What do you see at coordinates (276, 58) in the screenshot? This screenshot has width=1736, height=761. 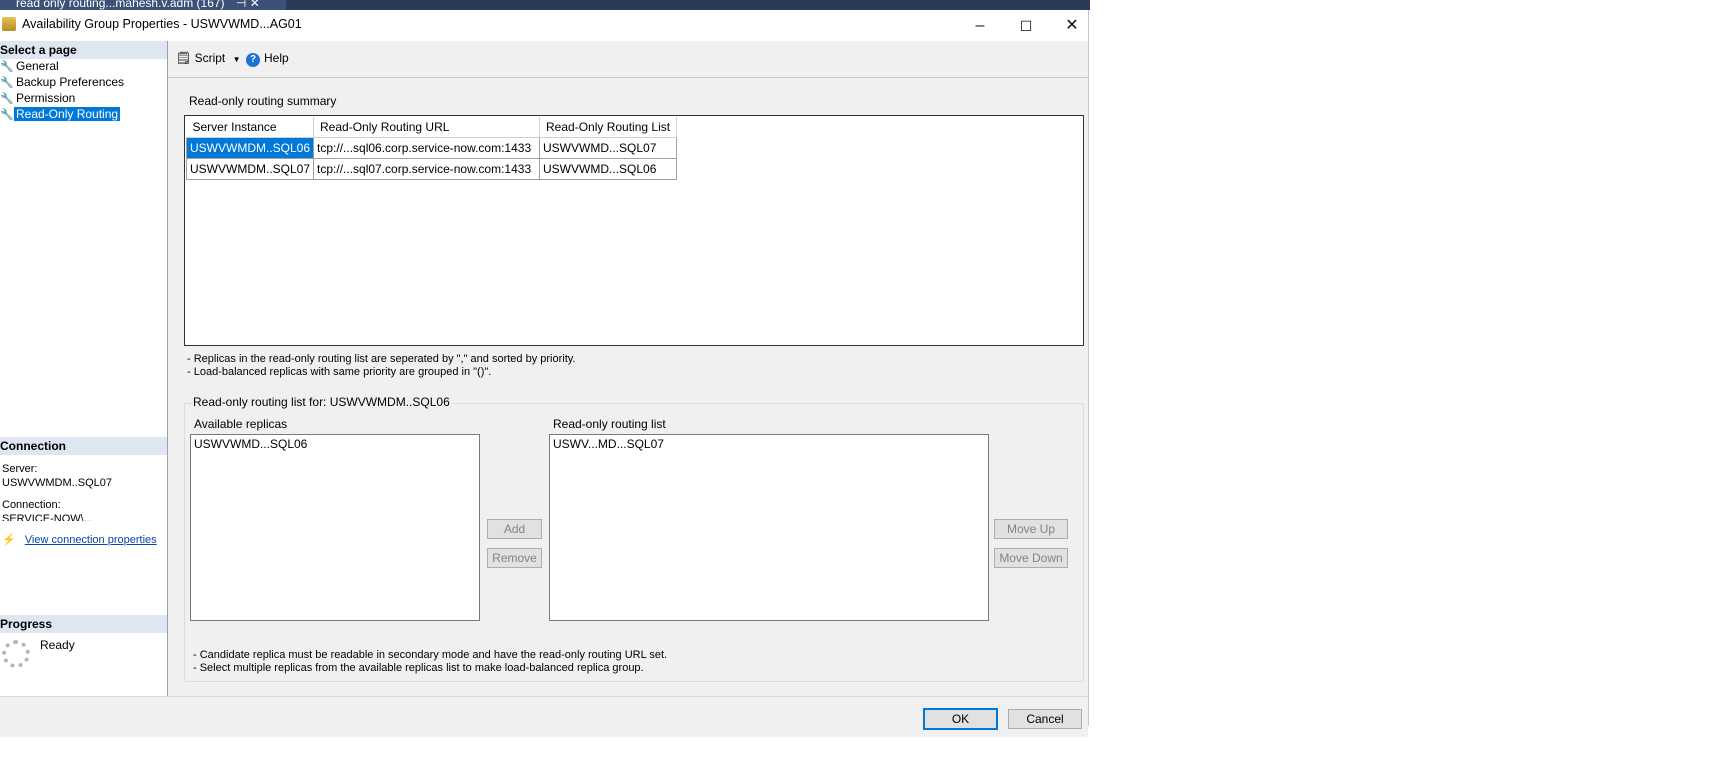 I see `help-label: Help` at bounding box center [276, 58].